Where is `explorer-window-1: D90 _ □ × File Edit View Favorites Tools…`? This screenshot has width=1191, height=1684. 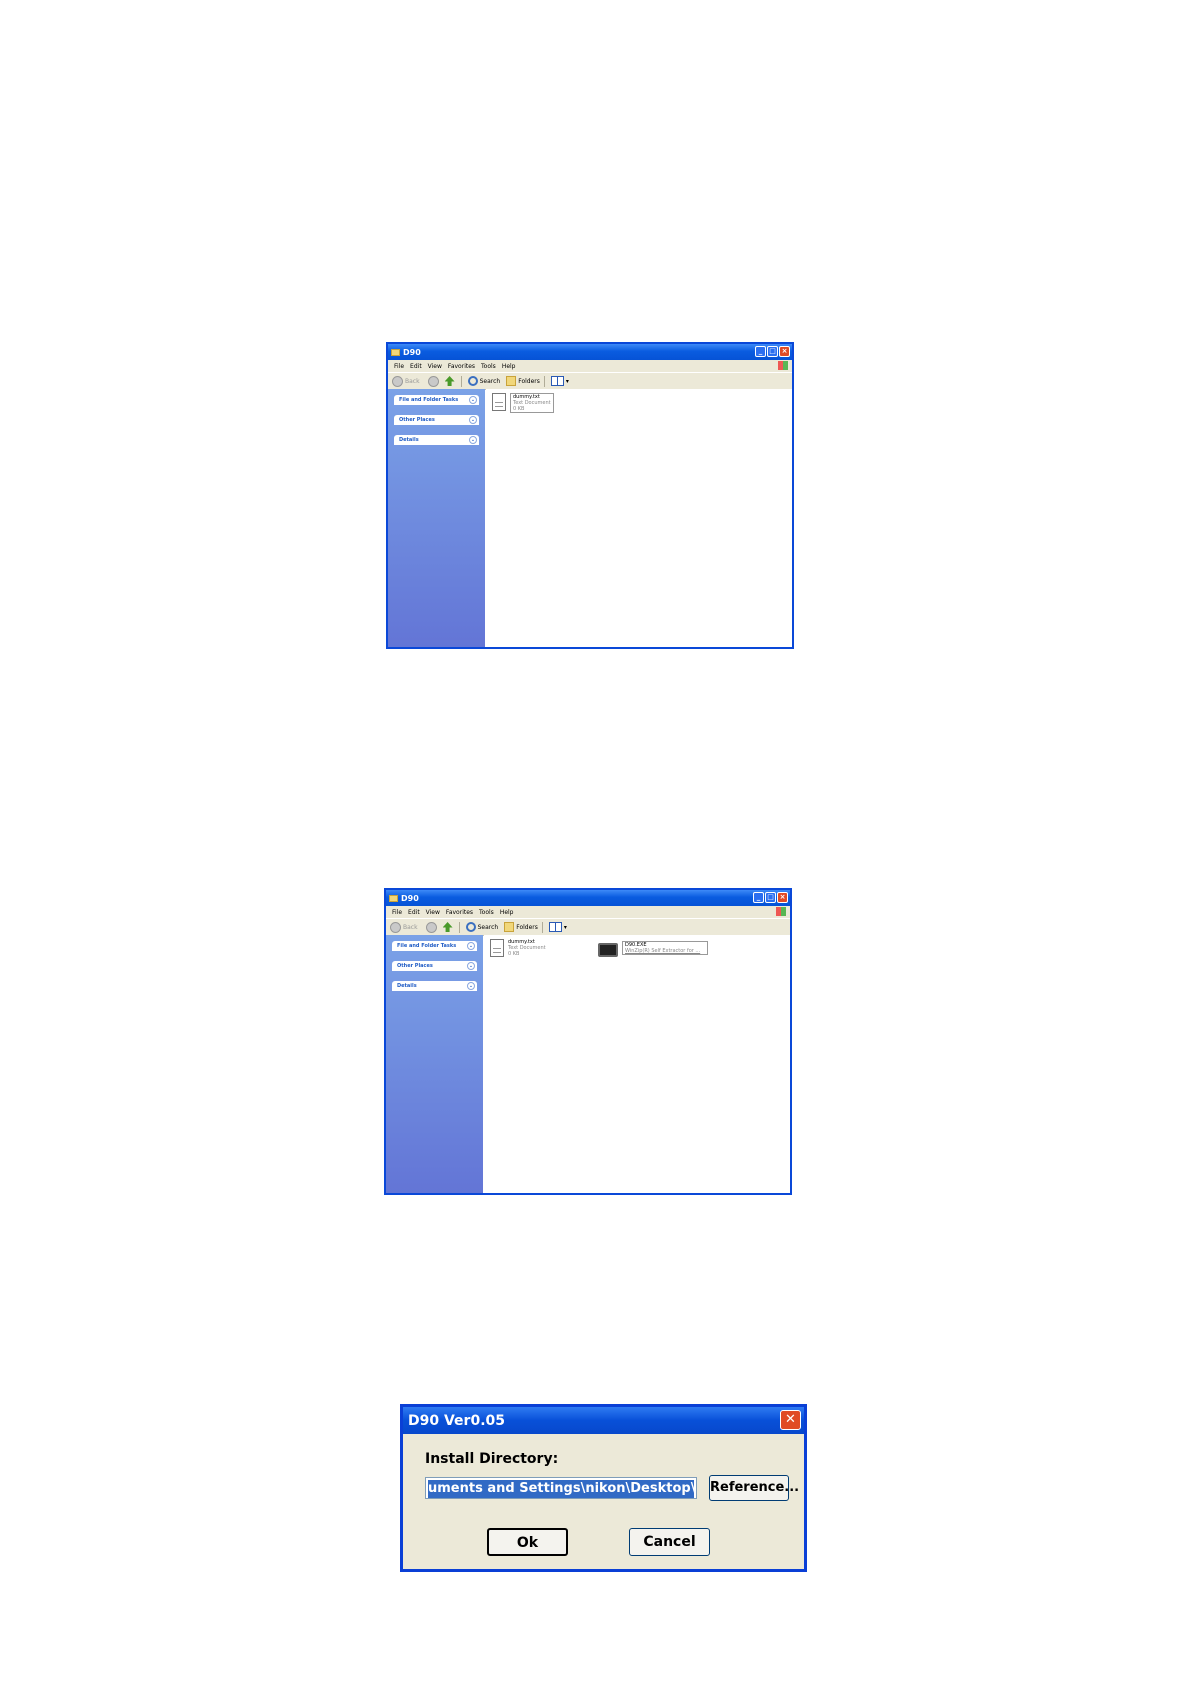 explorer-window-1: D90 _ □ × File Edit View Favorites Tools… is located at coordinates (590, 495).